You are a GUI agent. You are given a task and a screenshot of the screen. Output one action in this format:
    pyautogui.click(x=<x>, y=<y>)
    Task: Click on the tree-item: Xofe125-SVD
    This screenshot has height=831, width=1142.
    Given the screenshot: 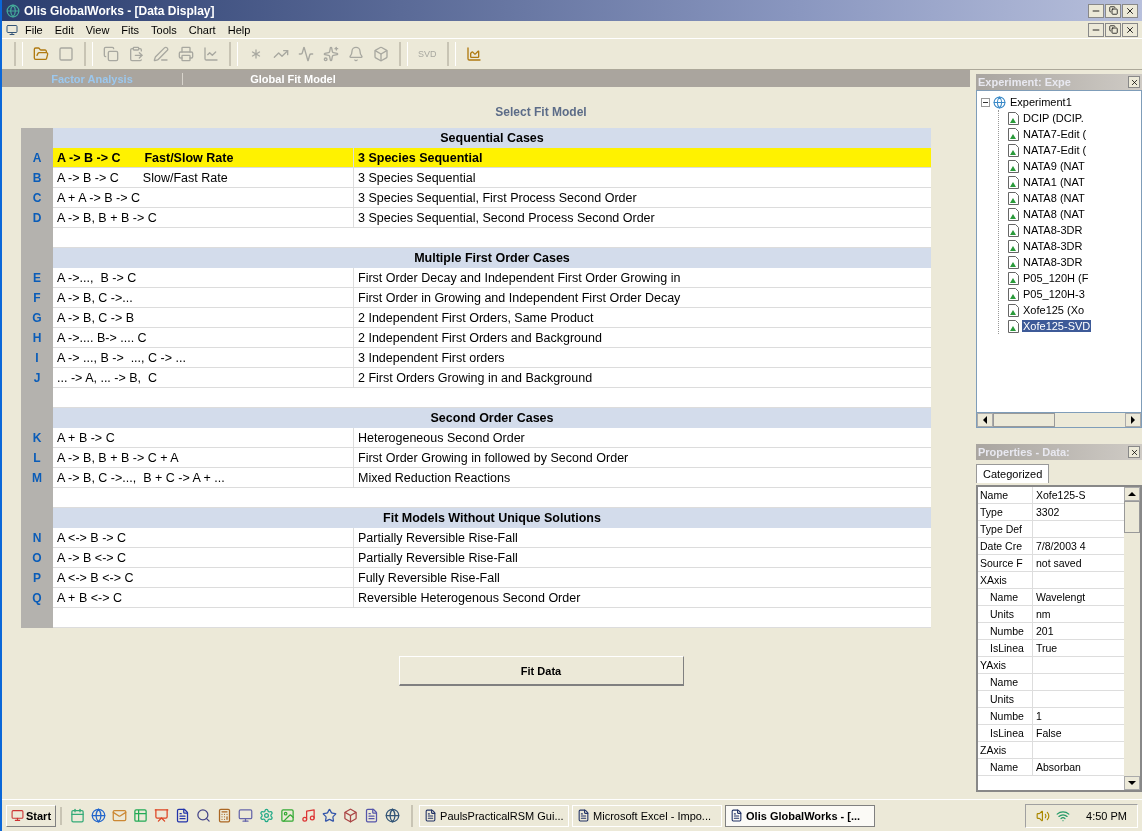 What is the action you would take?
    pyautogui.click(x=1057, y=326)
    